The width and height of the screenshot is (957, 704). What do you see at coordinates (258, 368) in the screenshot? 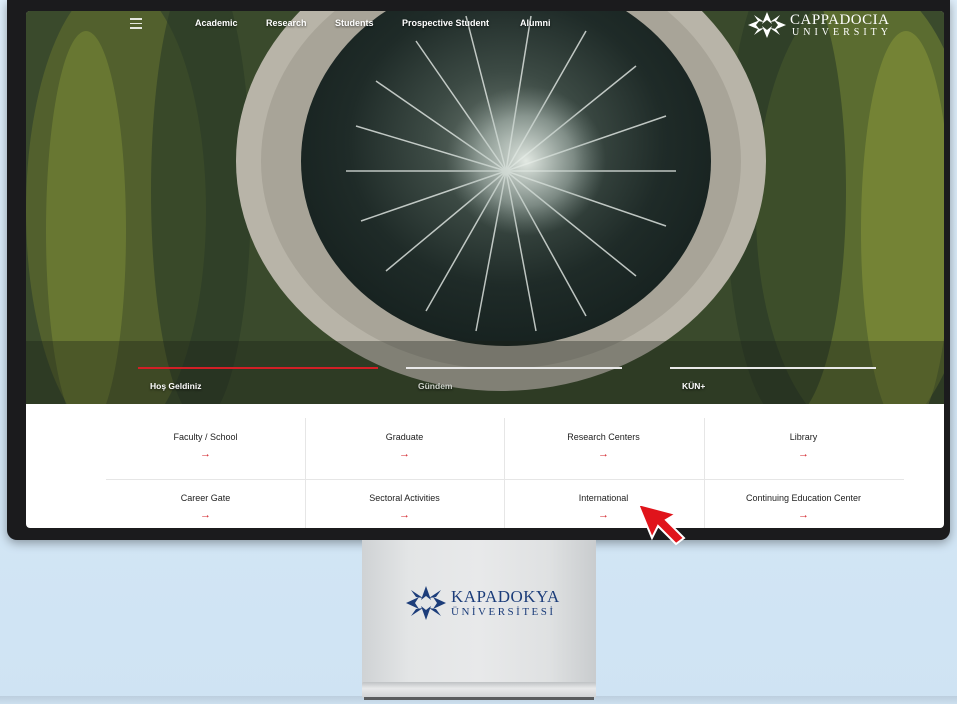
I see `tab-indicator-active` at bounding box center [258, 368].